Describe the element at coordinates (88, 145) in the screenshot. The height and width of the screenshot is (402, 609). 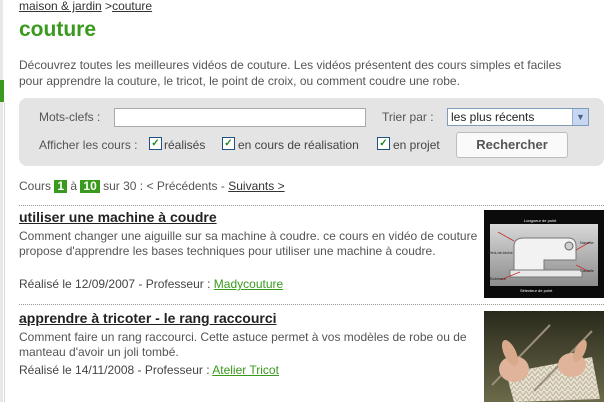
I see `show-courses-label: Afficher les cours :` at that location.